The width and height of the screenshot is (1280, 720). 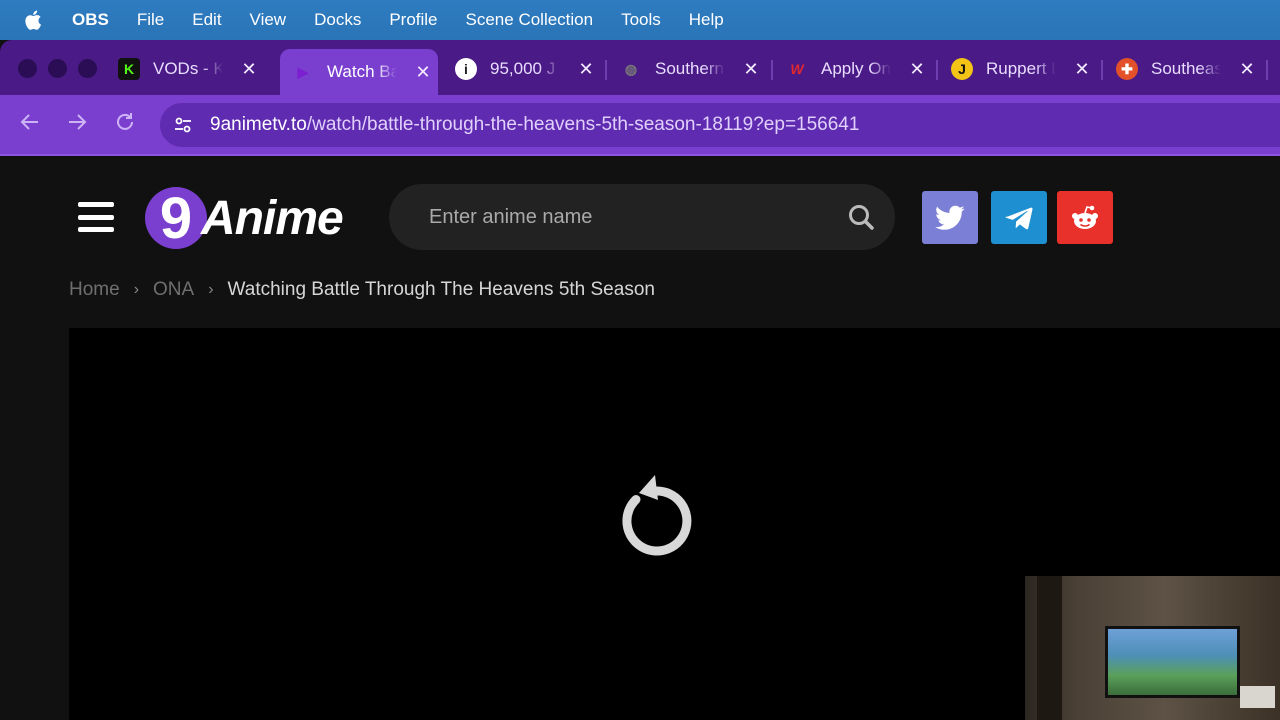 I want to click on site-logo: 9 Anime, so click(x=244, y=218).